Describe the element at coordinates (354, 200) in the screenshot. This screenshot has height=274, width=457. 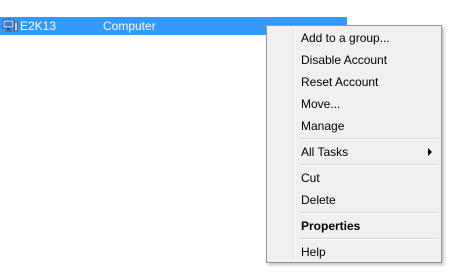
I see `menu-item-delete: Delete` at that location.